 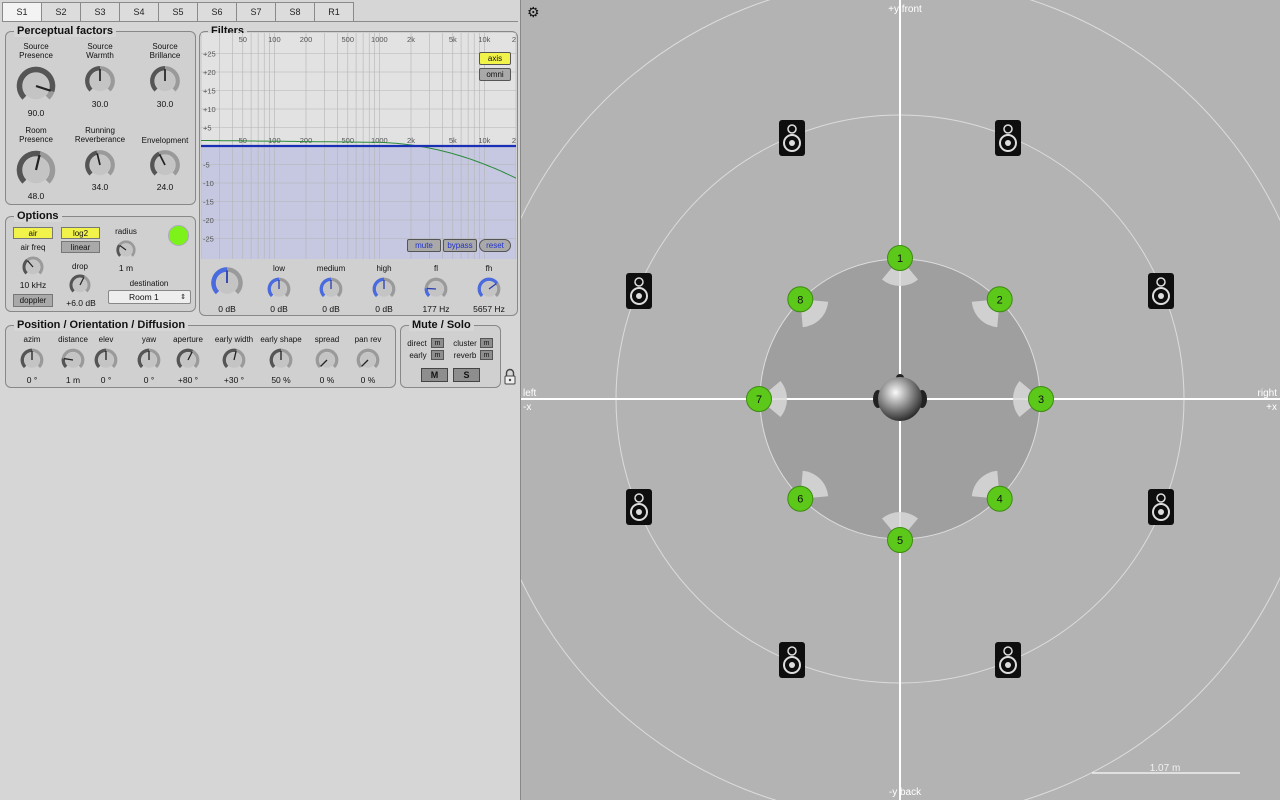 I want to click on speaker-8-icon, so click(x=1008, y=660).